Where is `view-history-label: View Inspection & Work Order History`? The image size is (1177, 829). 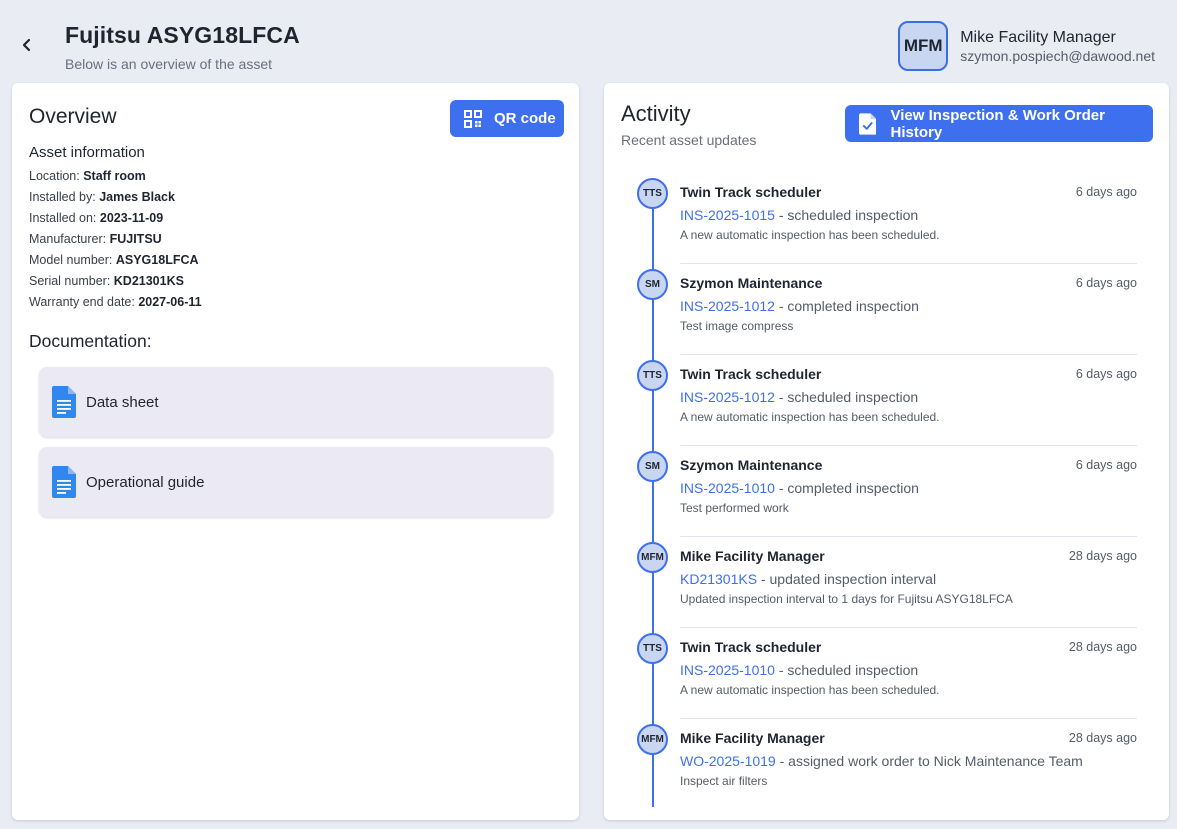
view-history-label: View Inspection & Work Order History is located at coordinates (997, 123).